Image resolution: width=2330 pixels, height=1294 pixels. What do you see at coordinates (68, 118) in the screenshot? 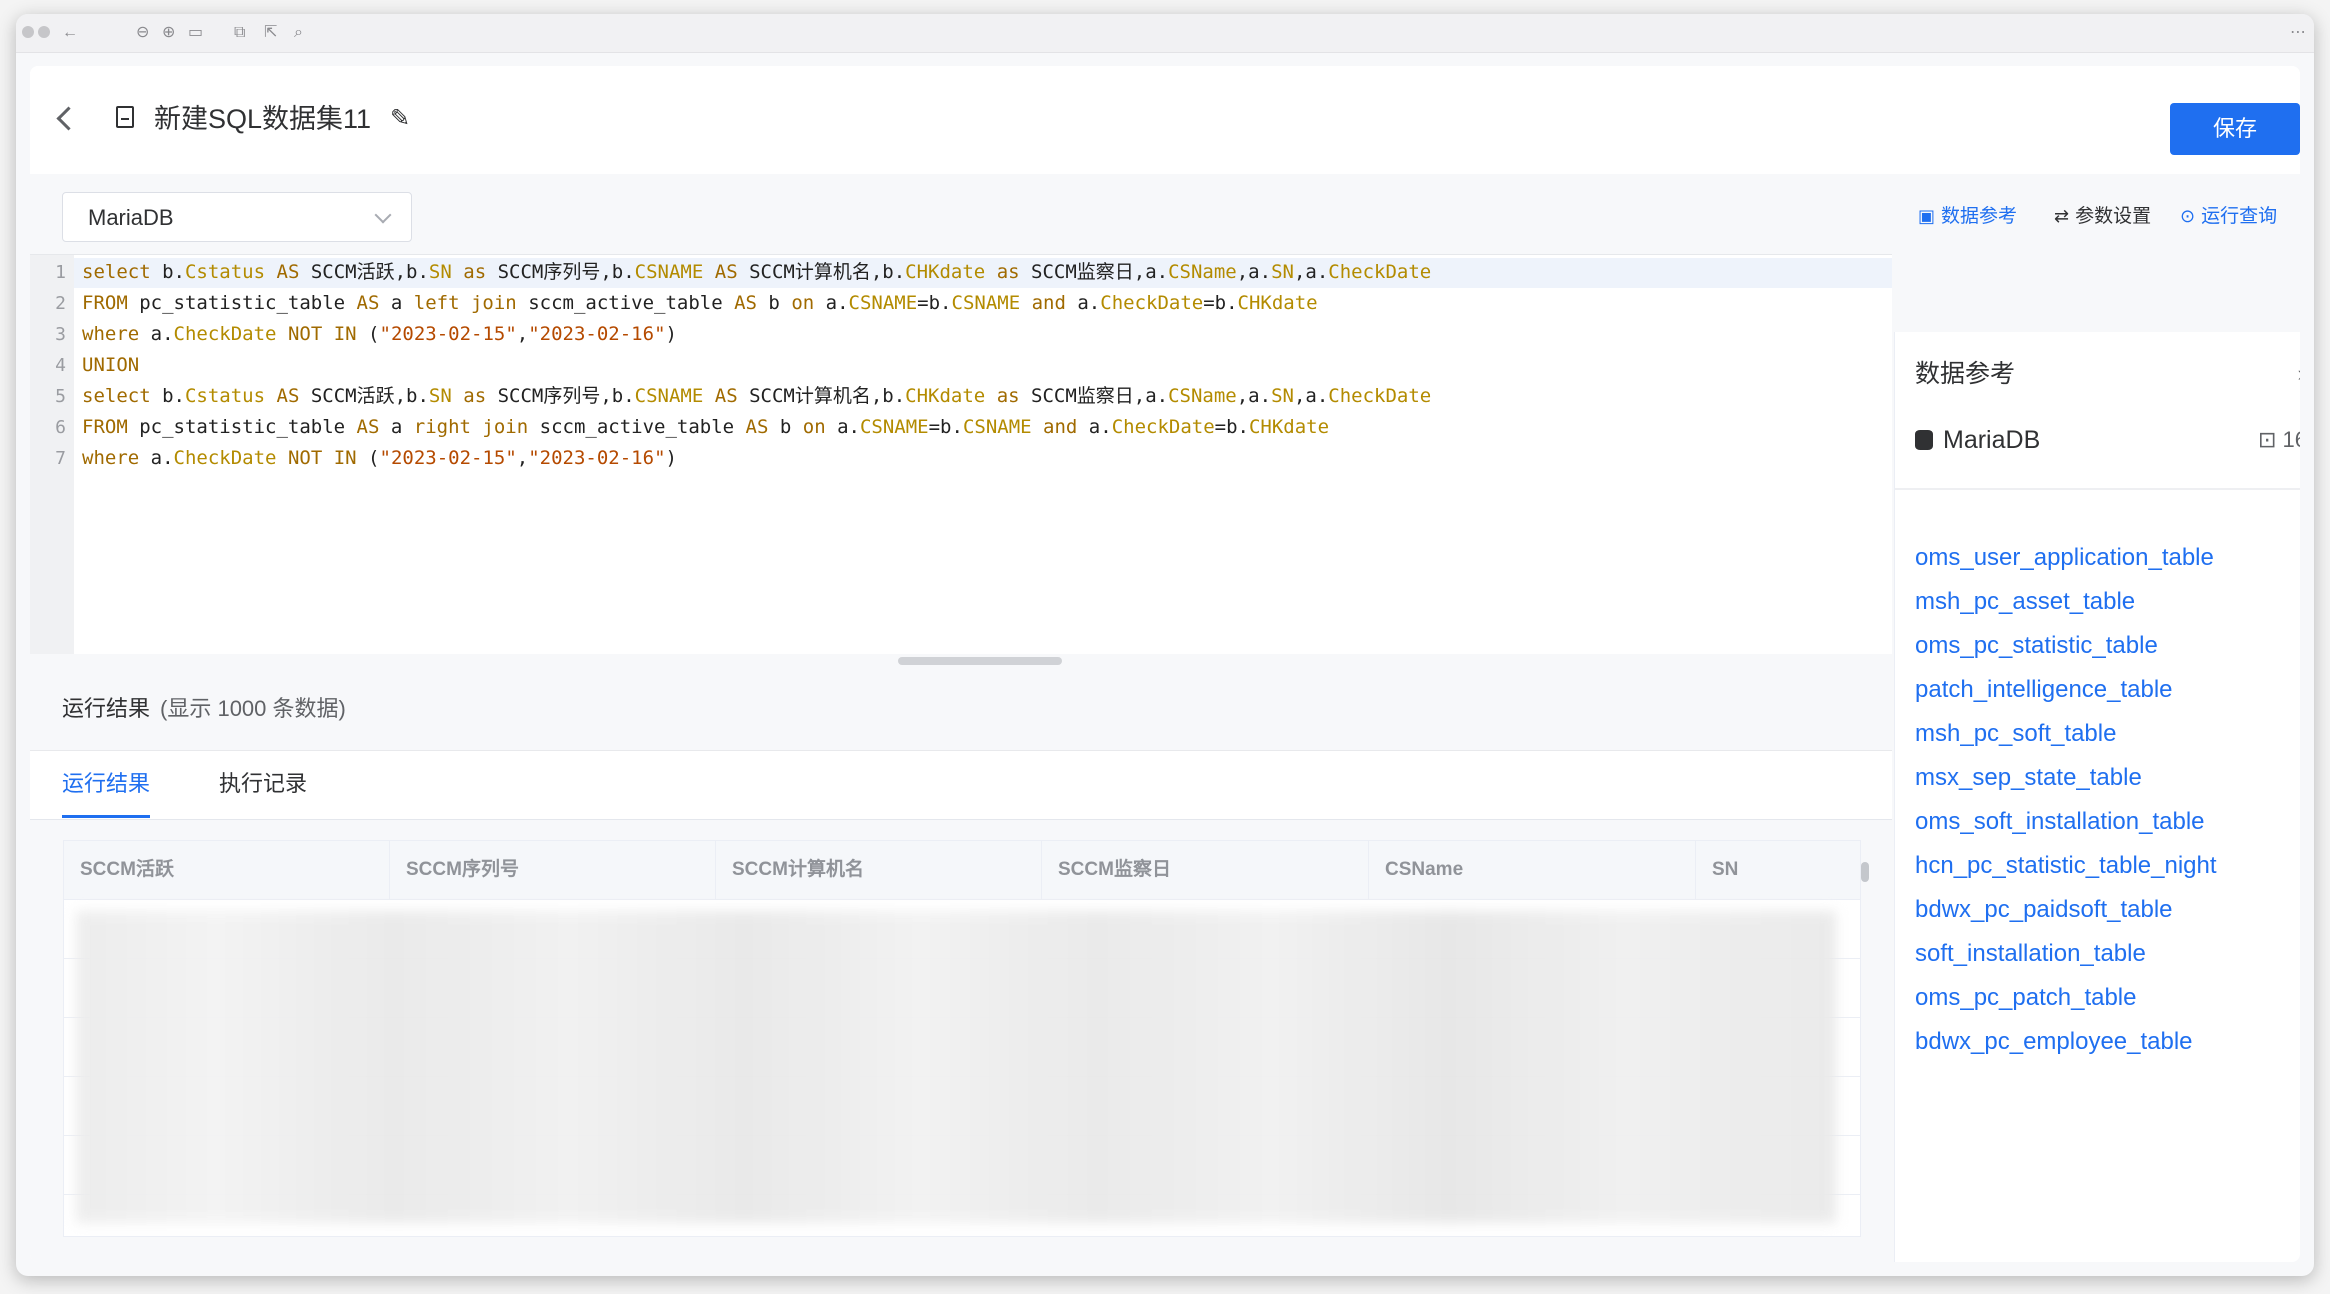
I see `back-icon` at bounding box center [68, 118].